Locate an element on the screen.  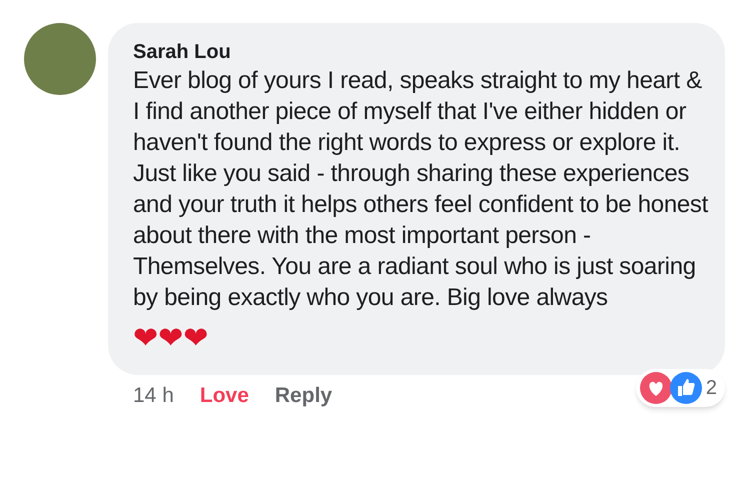
heart-emojis: ❤❤❤ is located at coordinates (171, 339).